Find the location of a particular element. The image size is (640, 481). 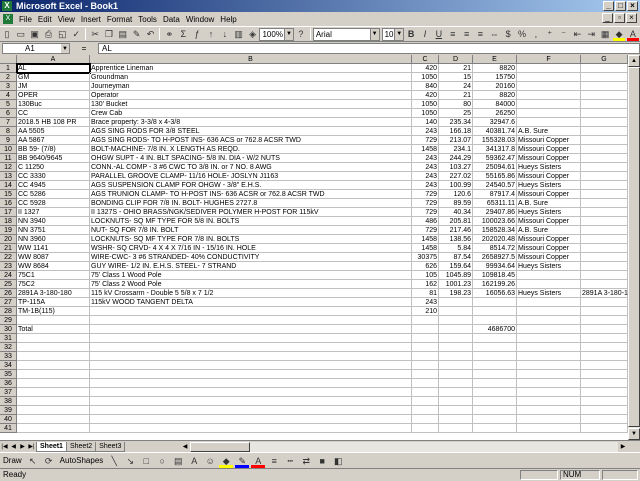

cell-a: TM-1B(115) is located at coordinates (53, 311).